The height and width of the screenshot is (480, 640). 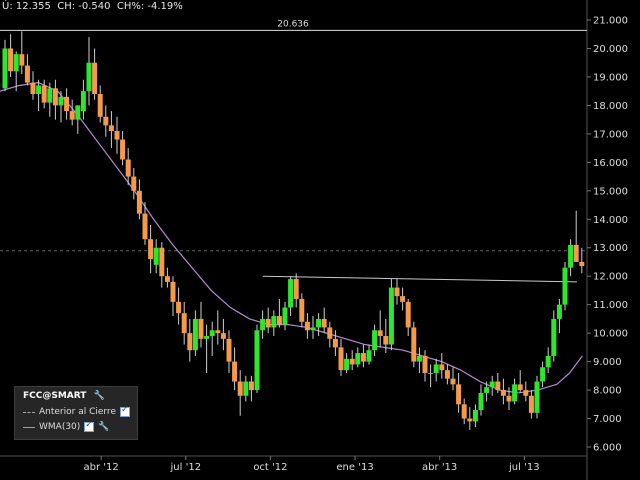 What do you see at coordinates (610, 77) in the screenshot?
I see `y-tick-label: 19.000` at bounding box center [610, 77].